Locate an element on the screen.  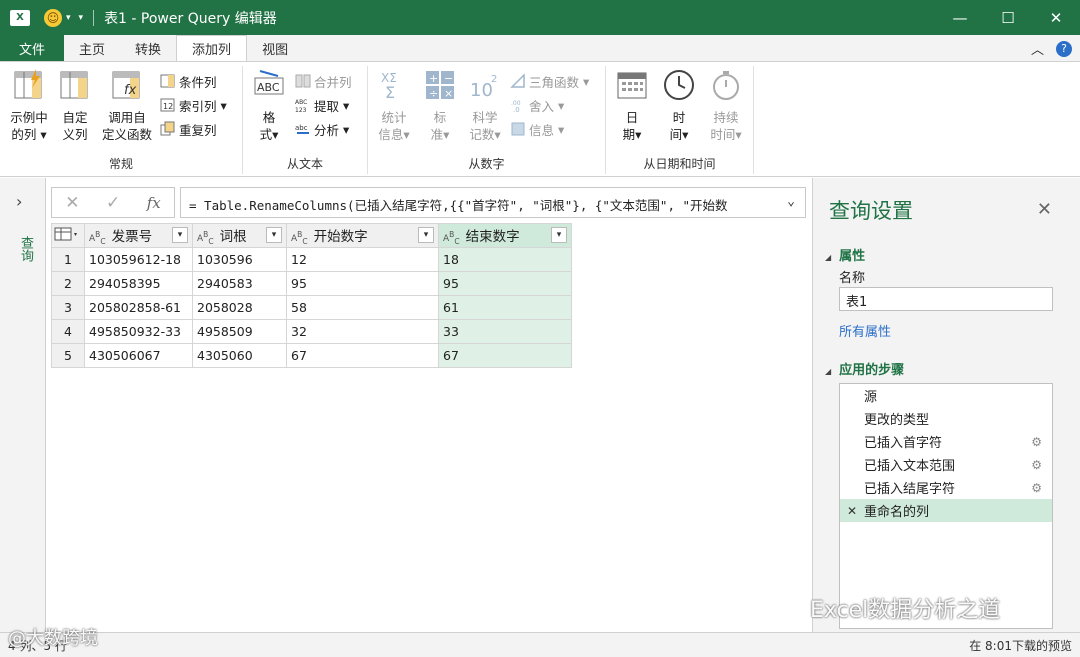
close-button: ✕ is located at coordinates (1056, 17).